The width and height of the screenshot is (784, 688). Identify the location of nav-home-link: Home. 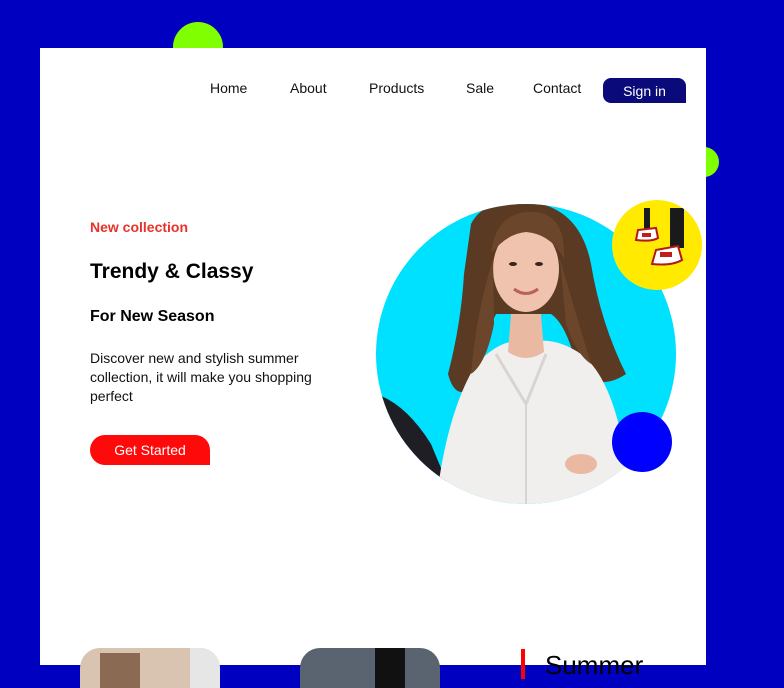
(228, 88).